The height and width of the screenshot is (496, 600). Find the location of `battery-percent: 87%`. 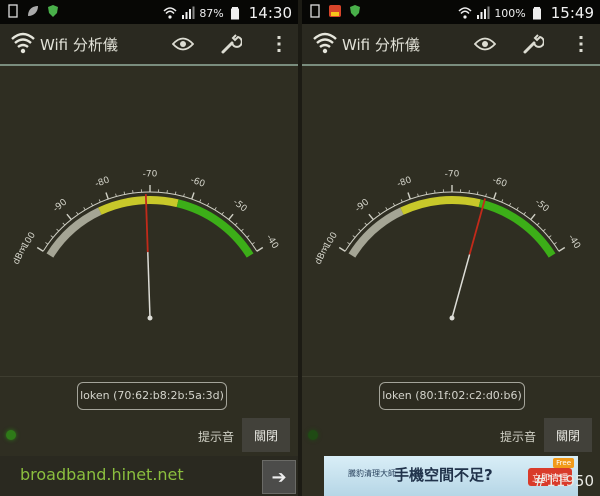

battery-percent: 87% is located at coordinates (211, 13).